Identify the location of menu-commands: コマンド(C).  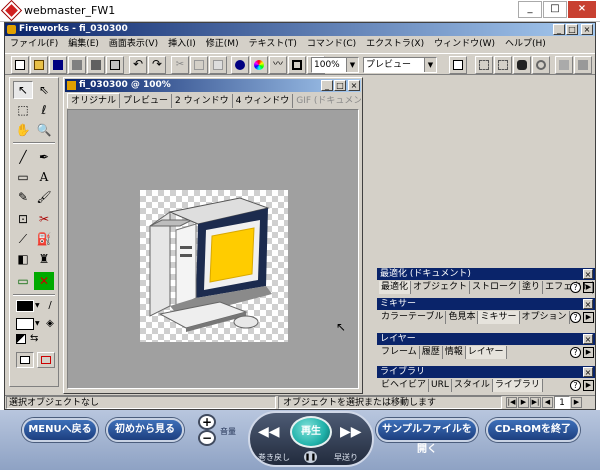
(331, 44).